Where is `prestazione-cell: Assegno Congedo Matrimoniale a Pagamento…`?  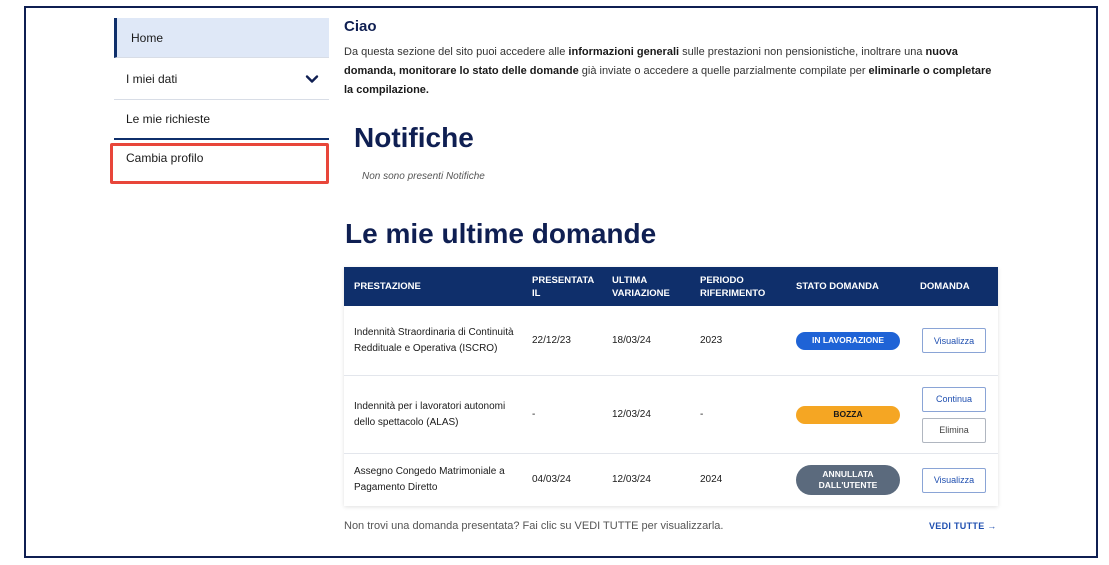
prestazione-cell: Assegno Congedo Matrimoniale a Pagamento… is located at coordinates (429, 479).